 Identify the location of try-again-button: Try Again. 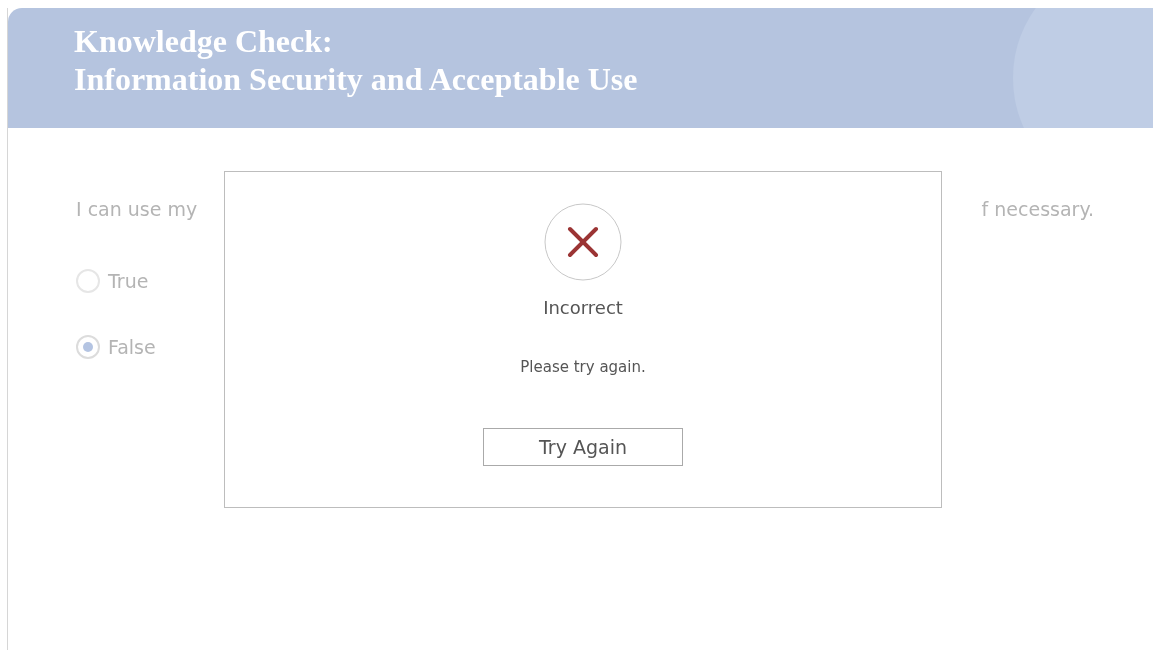
(583, 447).